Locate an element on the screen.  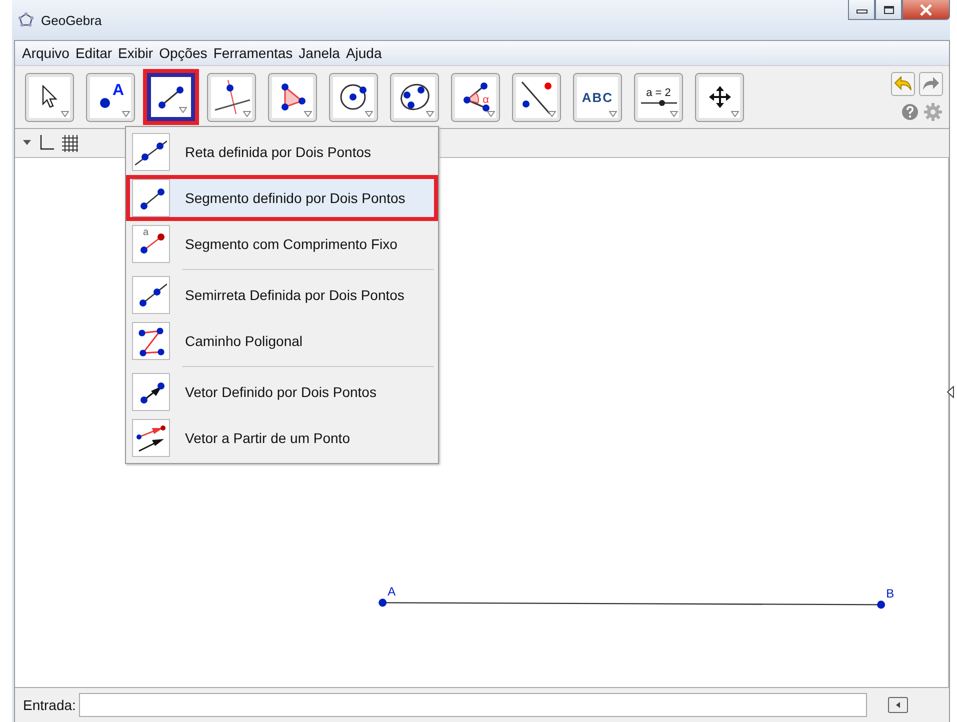
help-icon is located at coordinates (910, 112).